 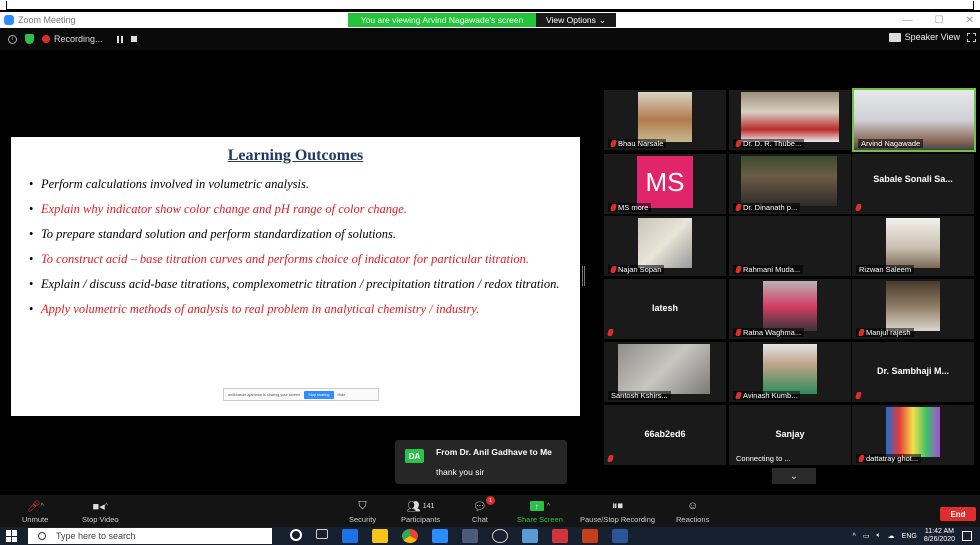 What do you see at coordinates (692, 511) in the screenshot?
I see `reactions-button: ☺︎ Reactions` at bounding box center [692, 511].